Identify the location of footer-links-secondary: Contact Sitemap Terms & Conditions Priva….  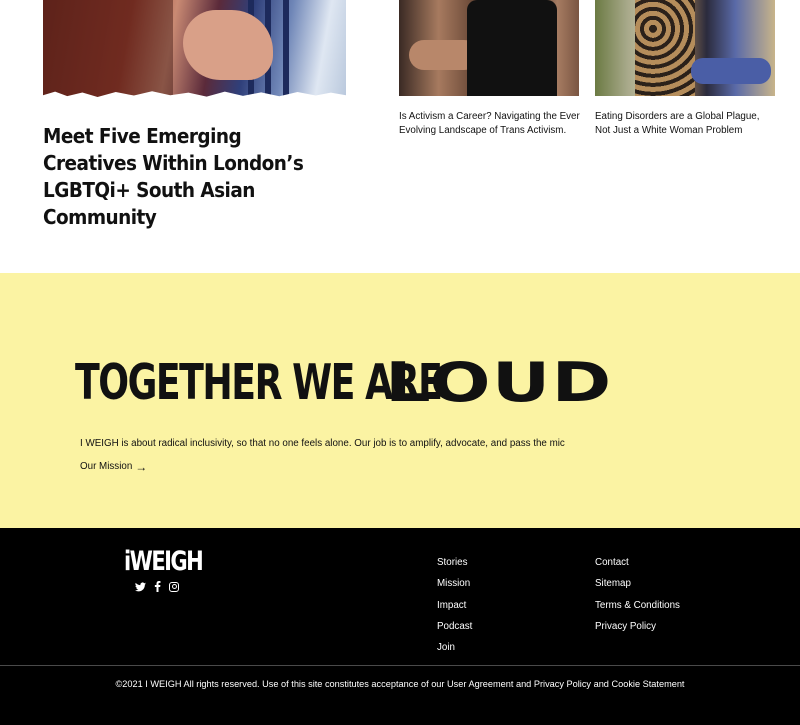
(637, 594).